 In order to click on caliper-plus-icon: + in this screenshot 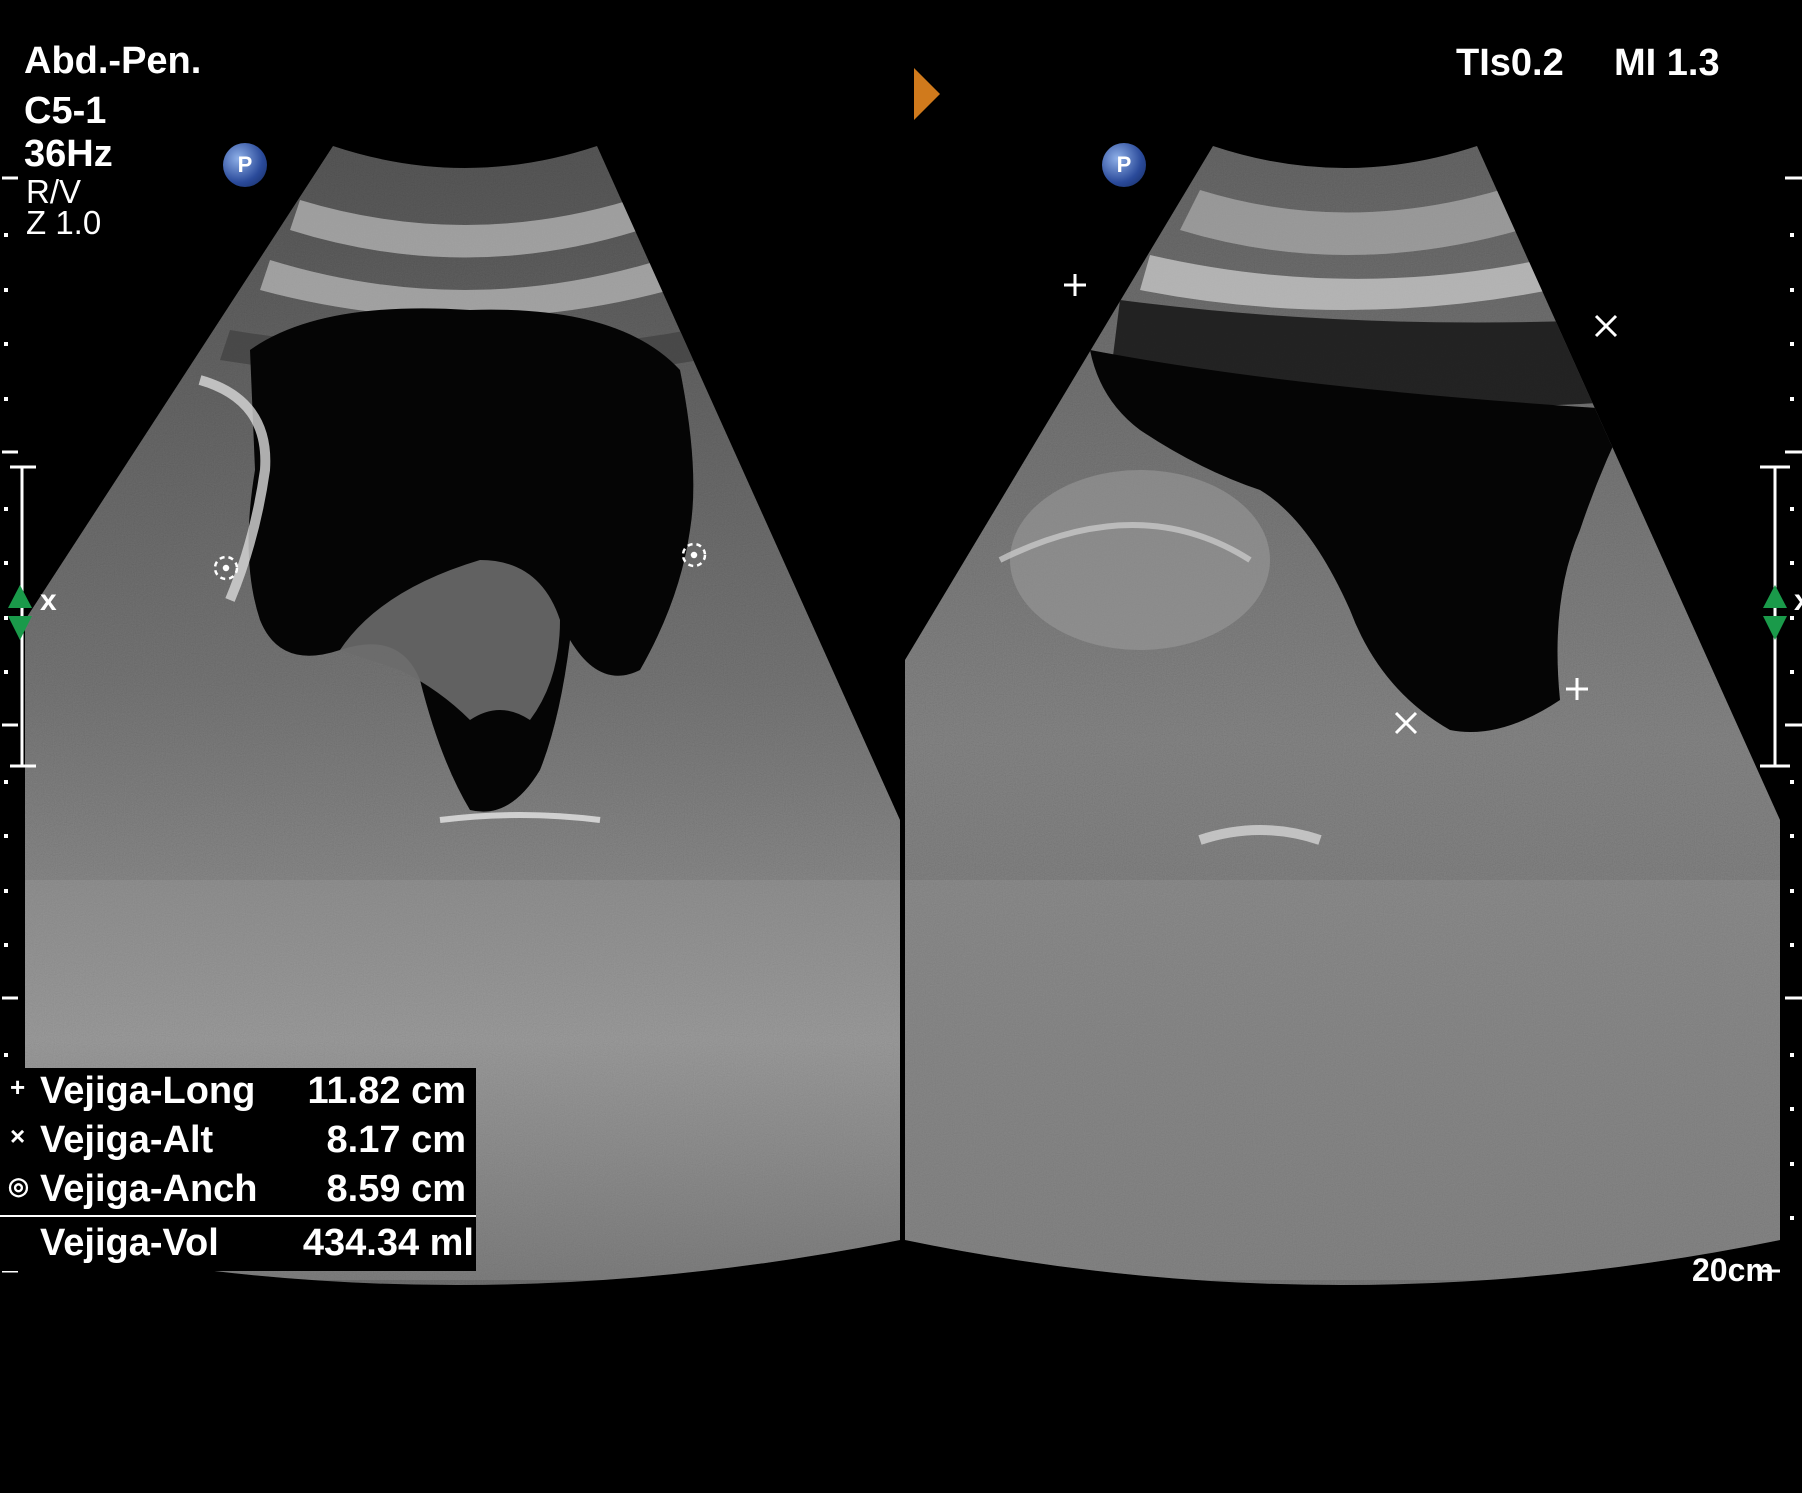, I will do `click(18, 1087)`.